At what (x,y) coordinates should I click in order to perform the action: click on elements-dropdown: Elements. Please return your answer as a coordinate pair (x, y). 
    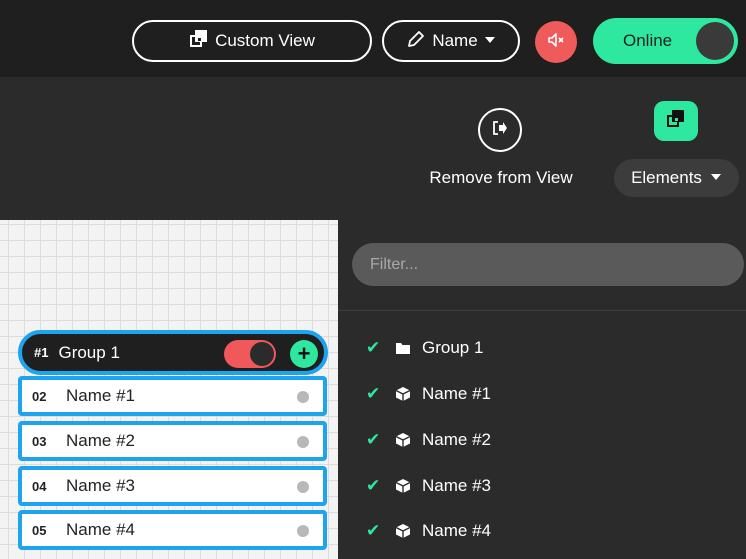
    Looking at the image, I should click on (676, 178).